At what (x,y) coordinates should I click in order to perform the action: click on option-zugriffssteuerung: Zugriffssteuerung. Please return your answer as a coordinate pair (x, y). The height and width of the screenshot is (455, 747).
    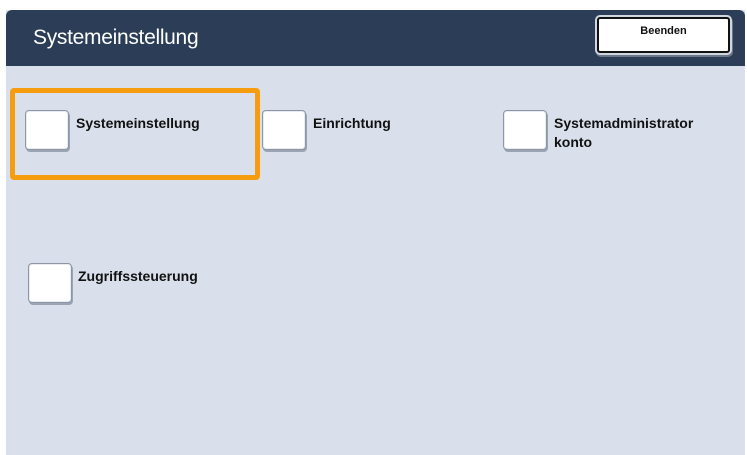
    Looking at the image, I should click on (138, 284).